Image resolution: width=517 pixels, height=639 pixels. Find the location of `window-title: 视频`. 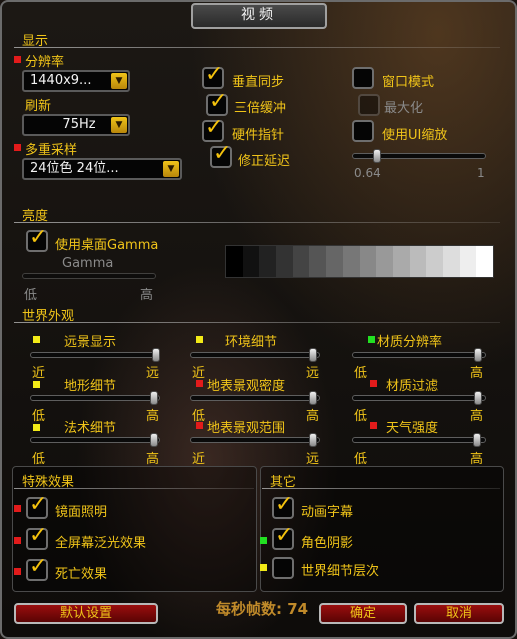

window-title: 视频 is located at coordinates (259, 16).